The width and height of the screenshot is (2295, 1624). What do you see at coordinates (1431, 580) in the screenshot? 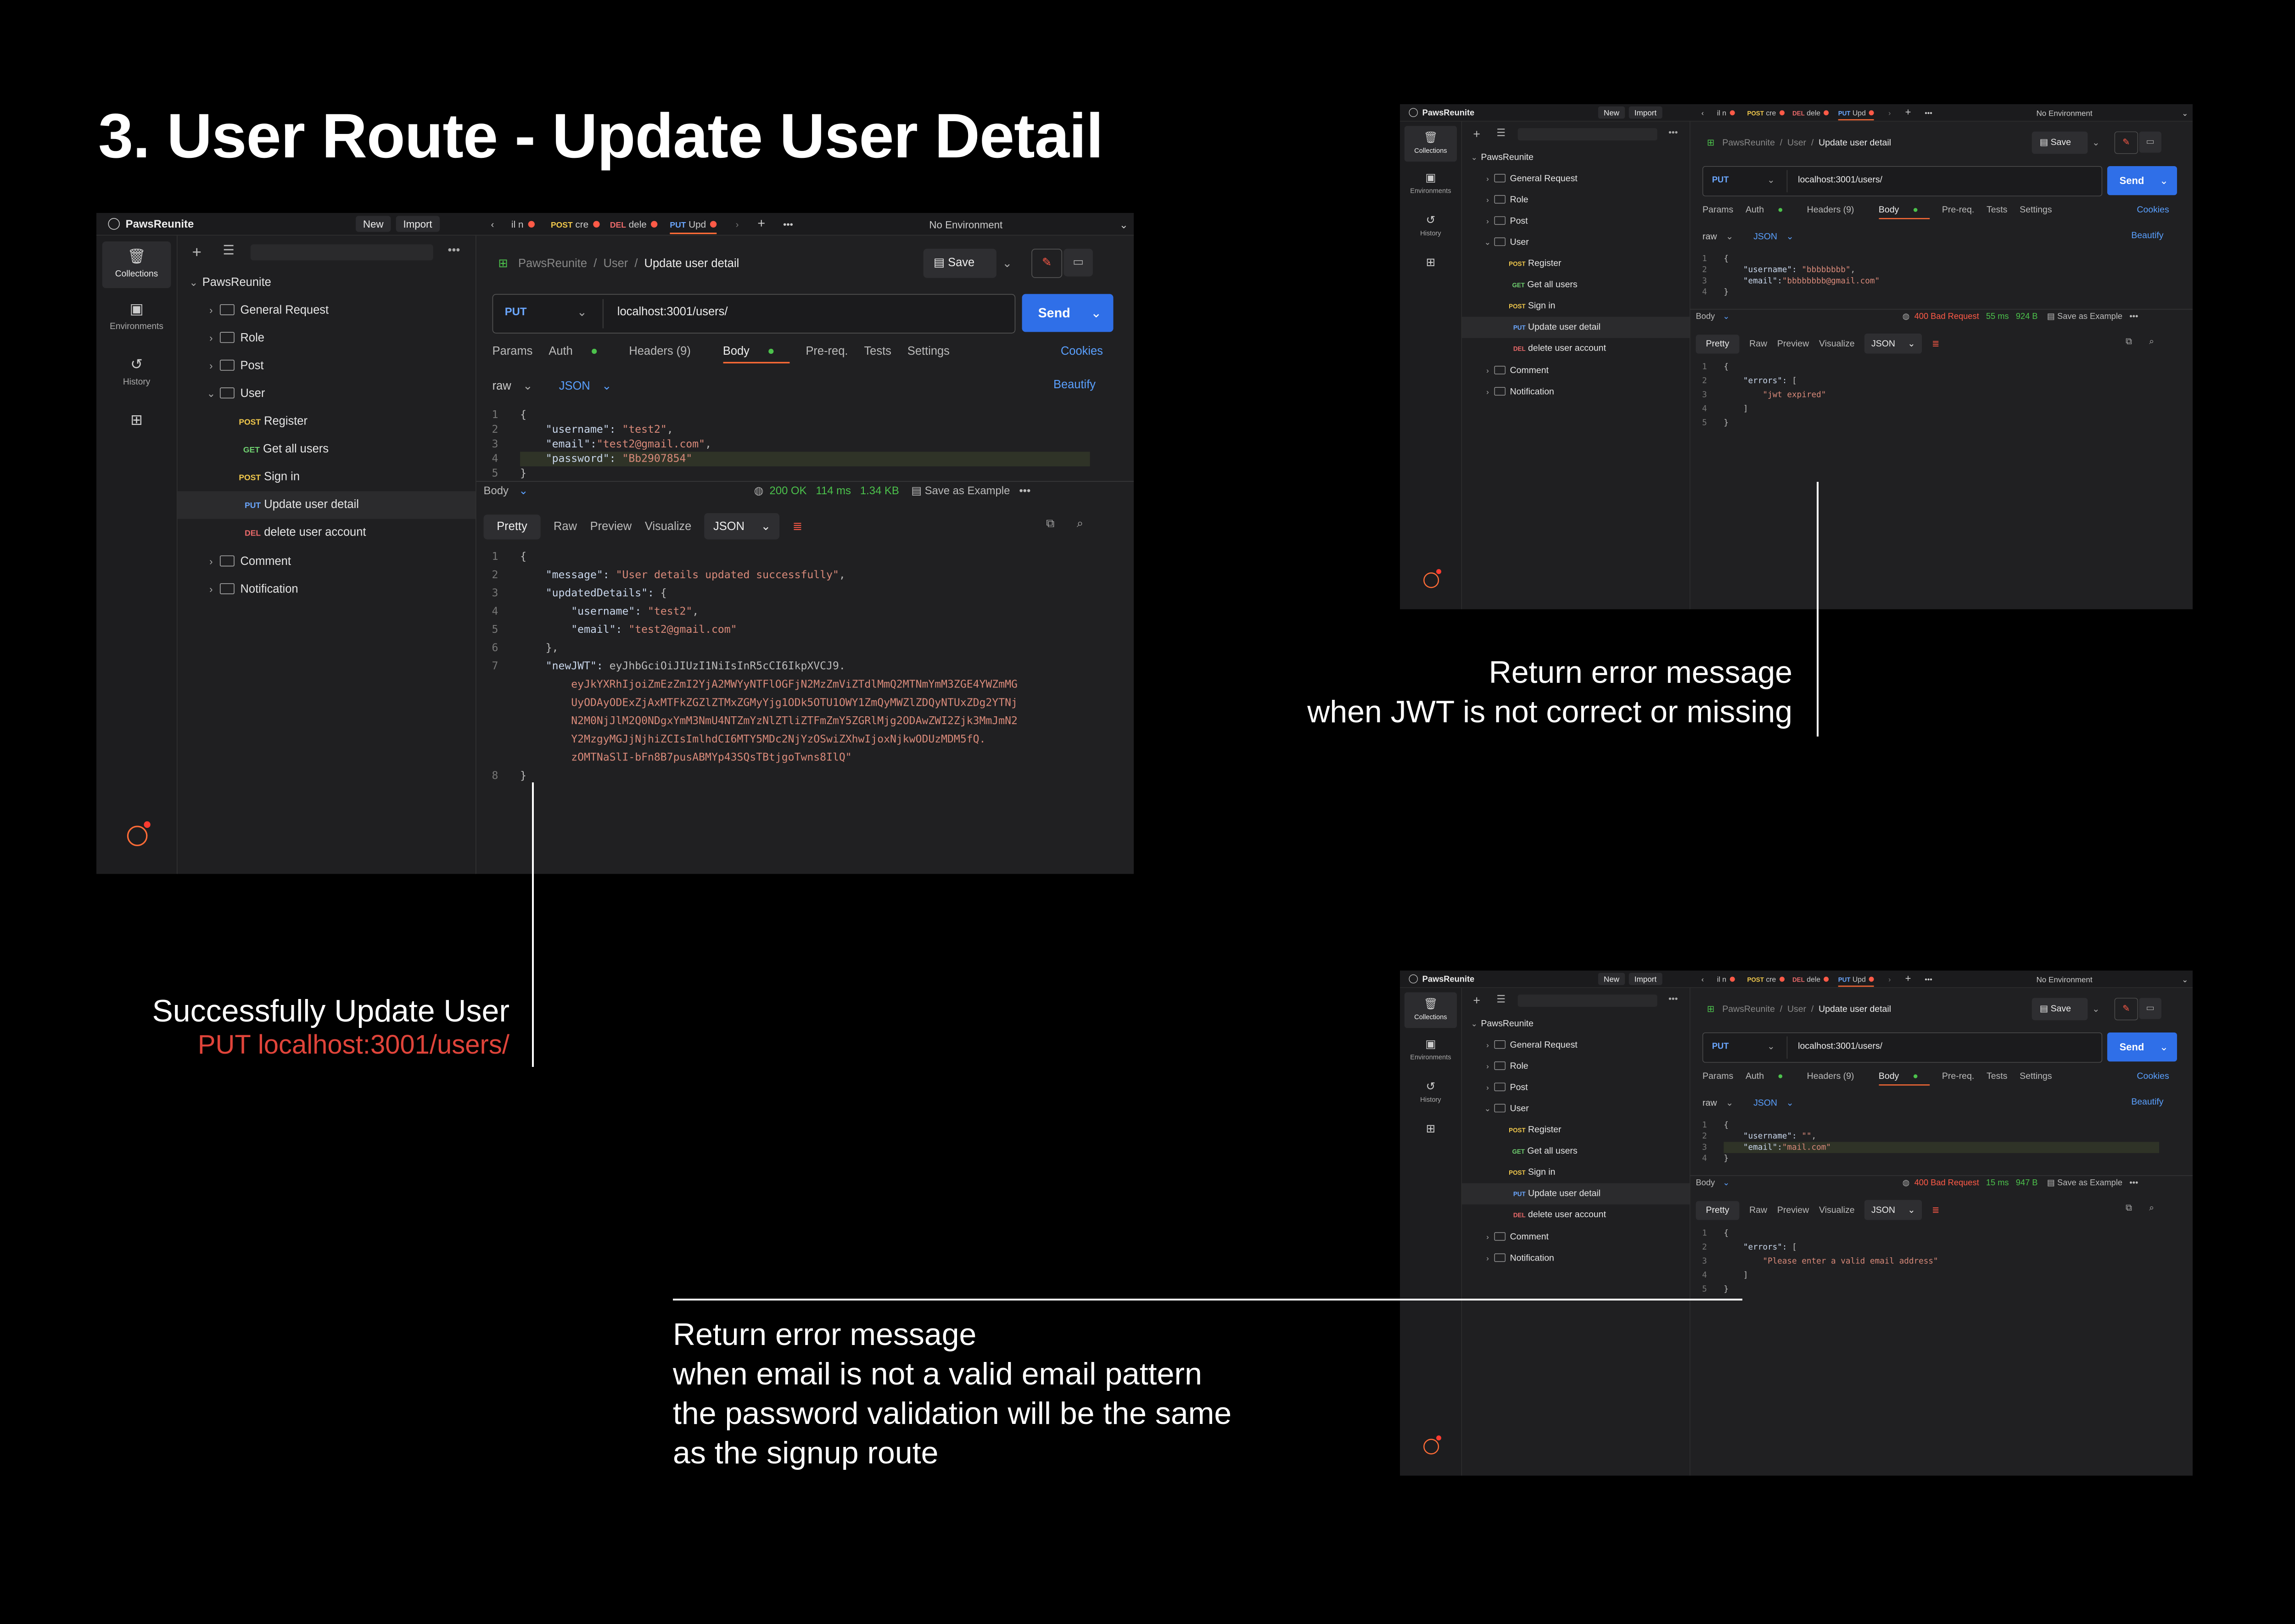
I see `bootcamp-icon` at bounding box center [1431, 580].